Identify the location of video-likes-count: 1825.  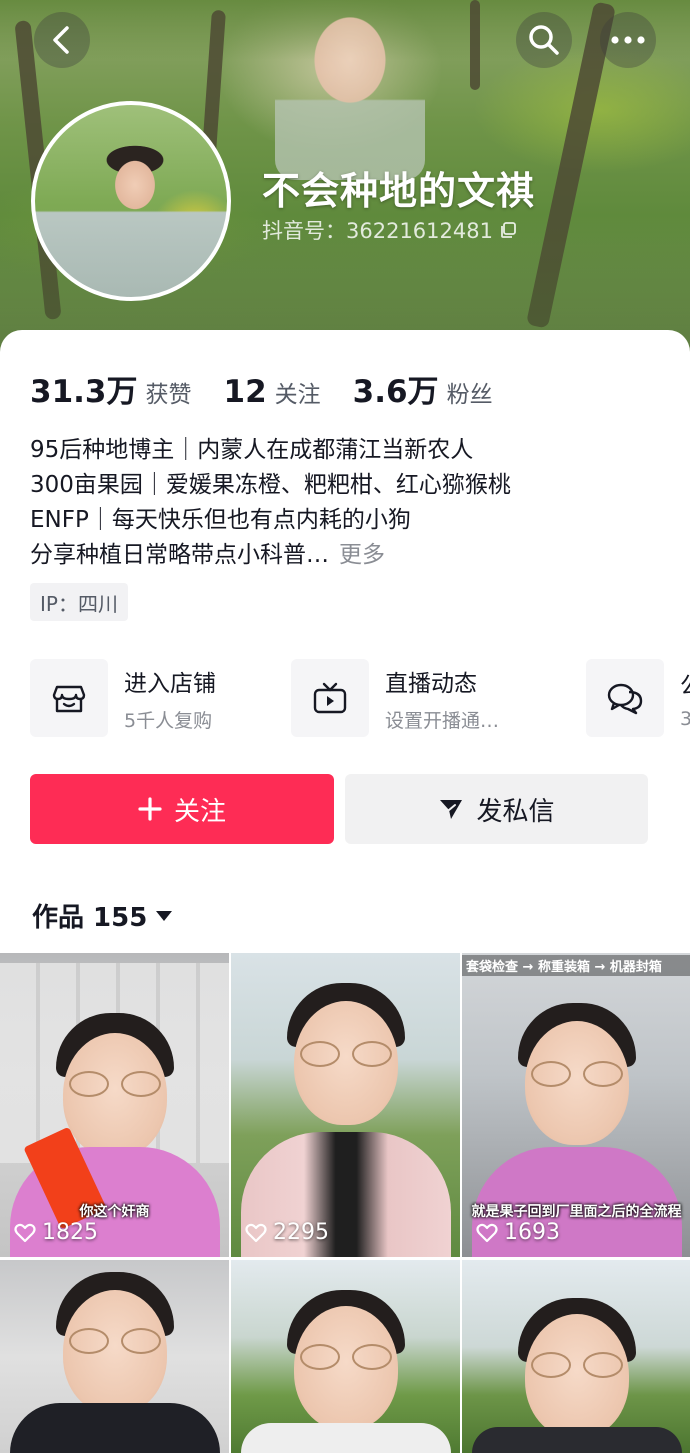
(70, 1232).